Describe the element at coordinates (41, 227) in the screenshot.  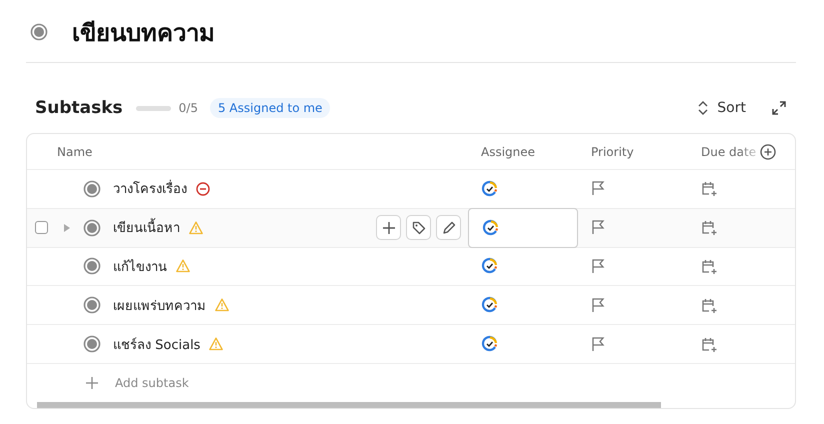
I see `row-checkbox` at that location.